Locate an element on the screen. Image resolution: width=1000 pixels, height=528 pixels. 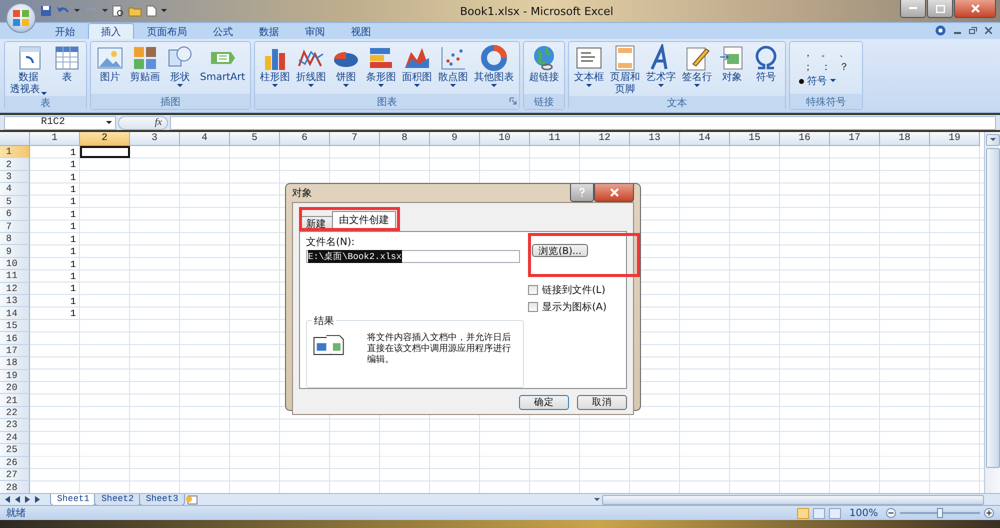
row-header: 3 is located at coordinates (15, 177).